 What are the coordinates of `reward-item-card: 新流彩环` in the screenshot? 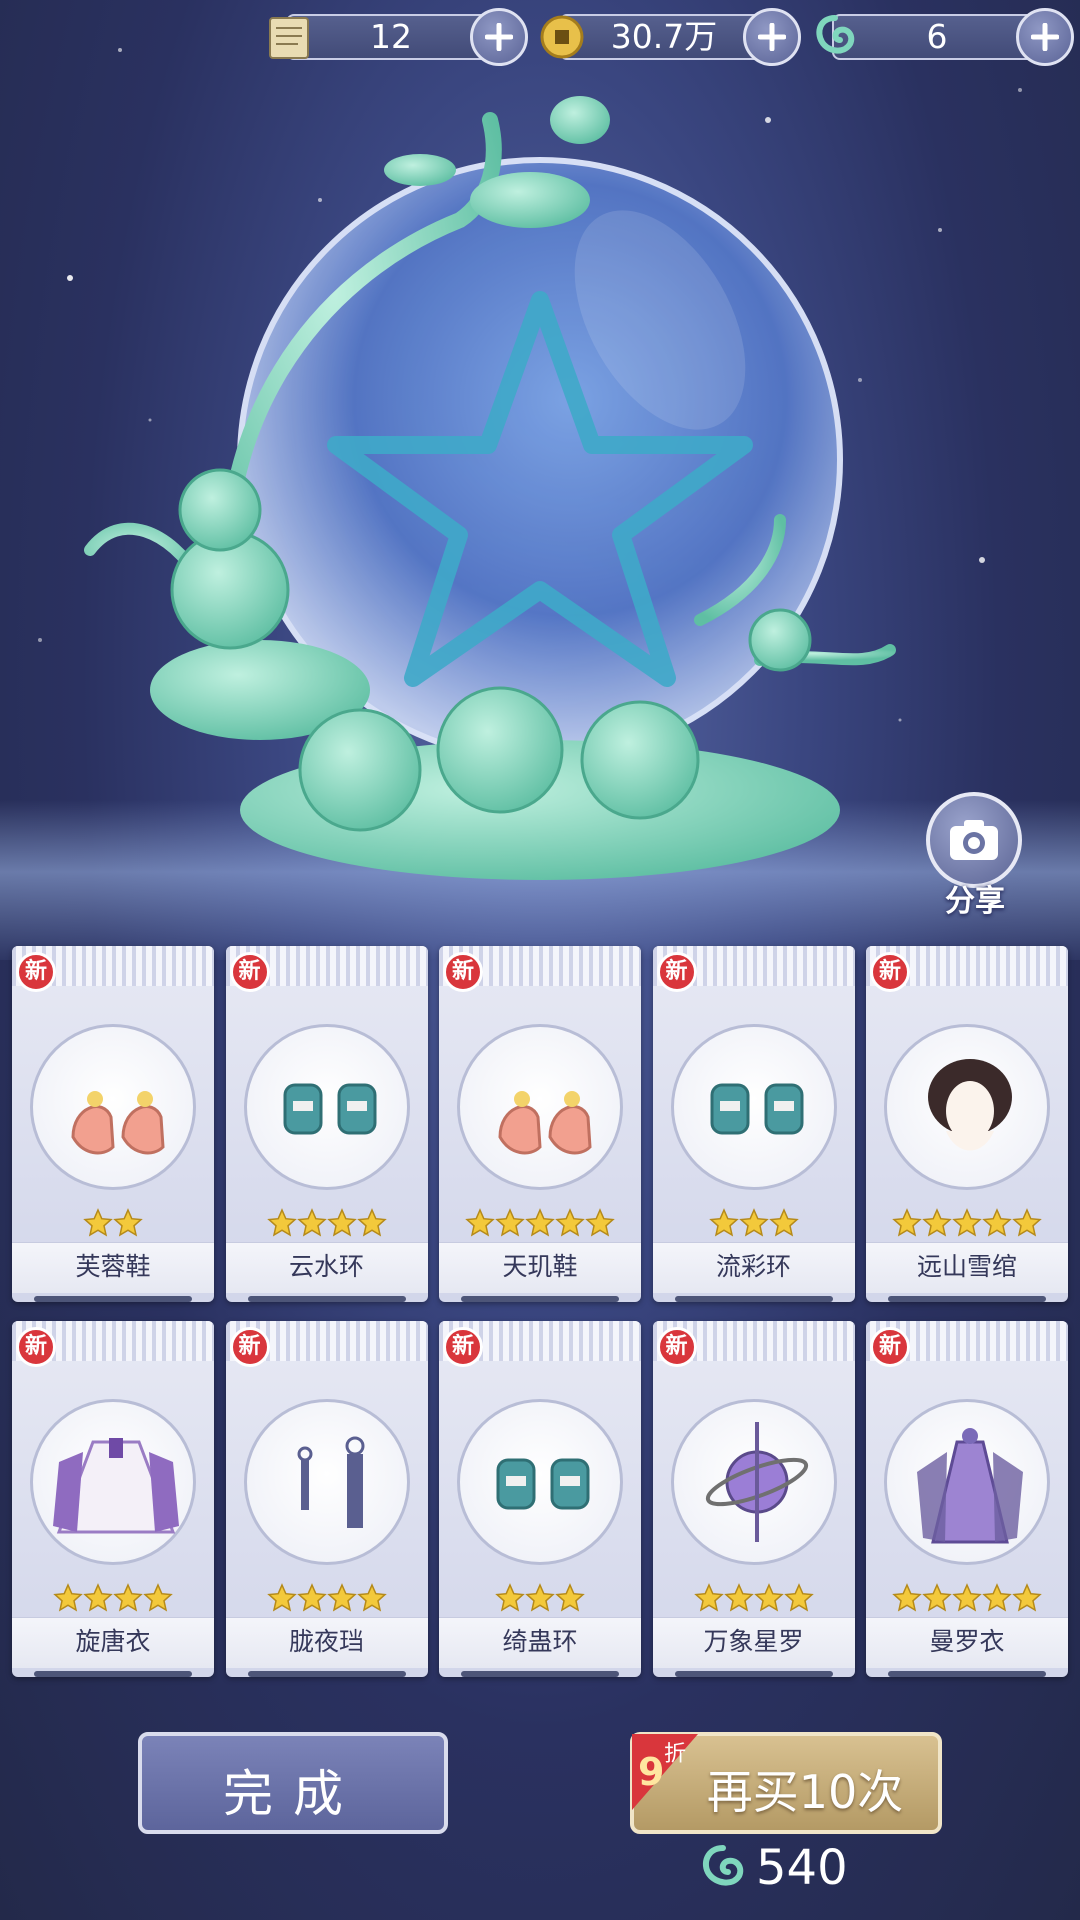 It's located at (753, 1124).